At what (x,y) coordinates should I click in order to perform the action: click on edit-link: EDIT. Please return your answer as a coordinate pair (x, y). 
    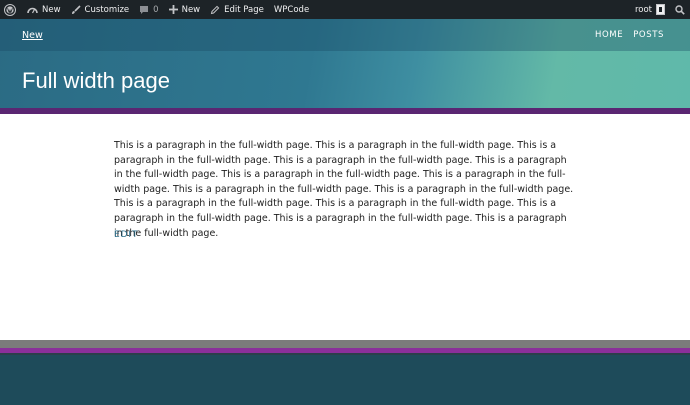
    Looking at the image, I should click on (126, 235).